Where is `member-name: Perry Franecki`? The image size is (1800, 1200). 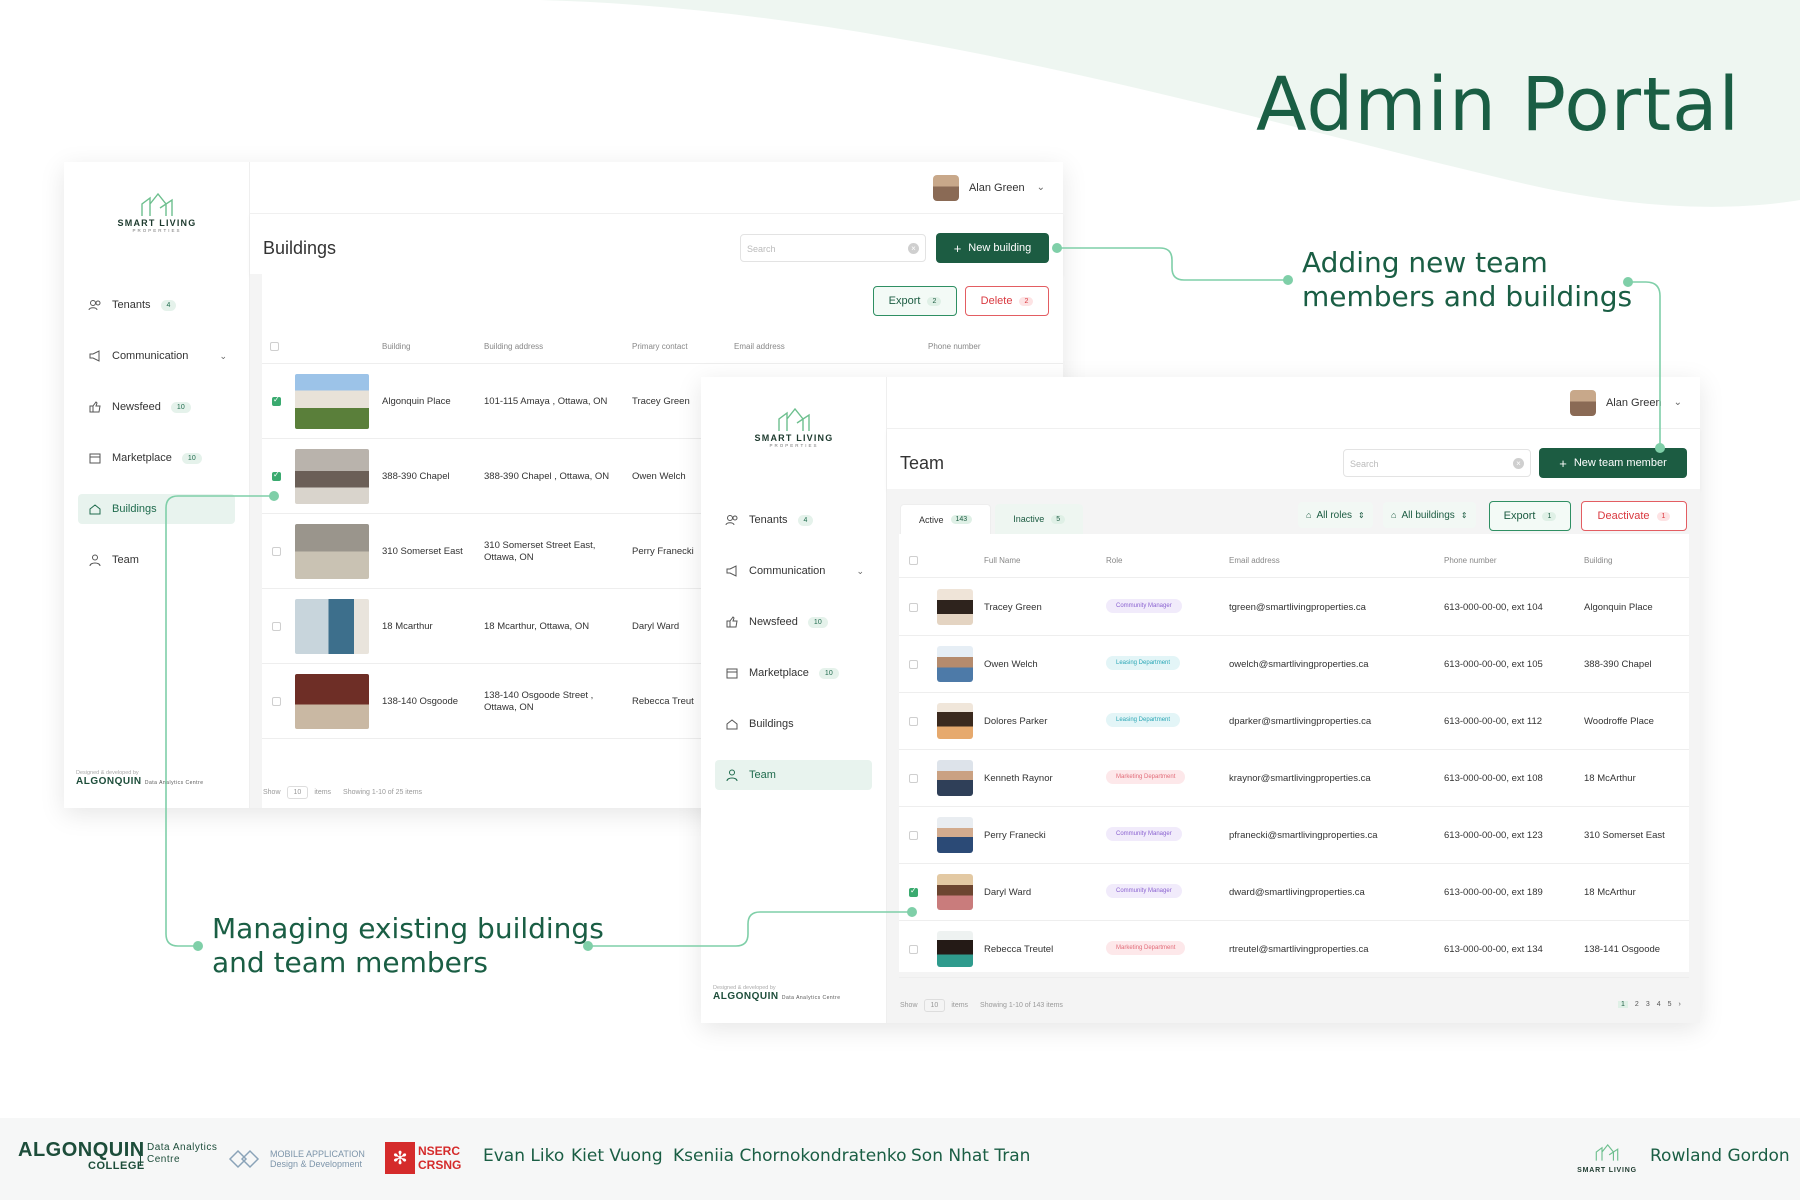
member-name: Perry Franecki is located at coordinates (1015, 835).